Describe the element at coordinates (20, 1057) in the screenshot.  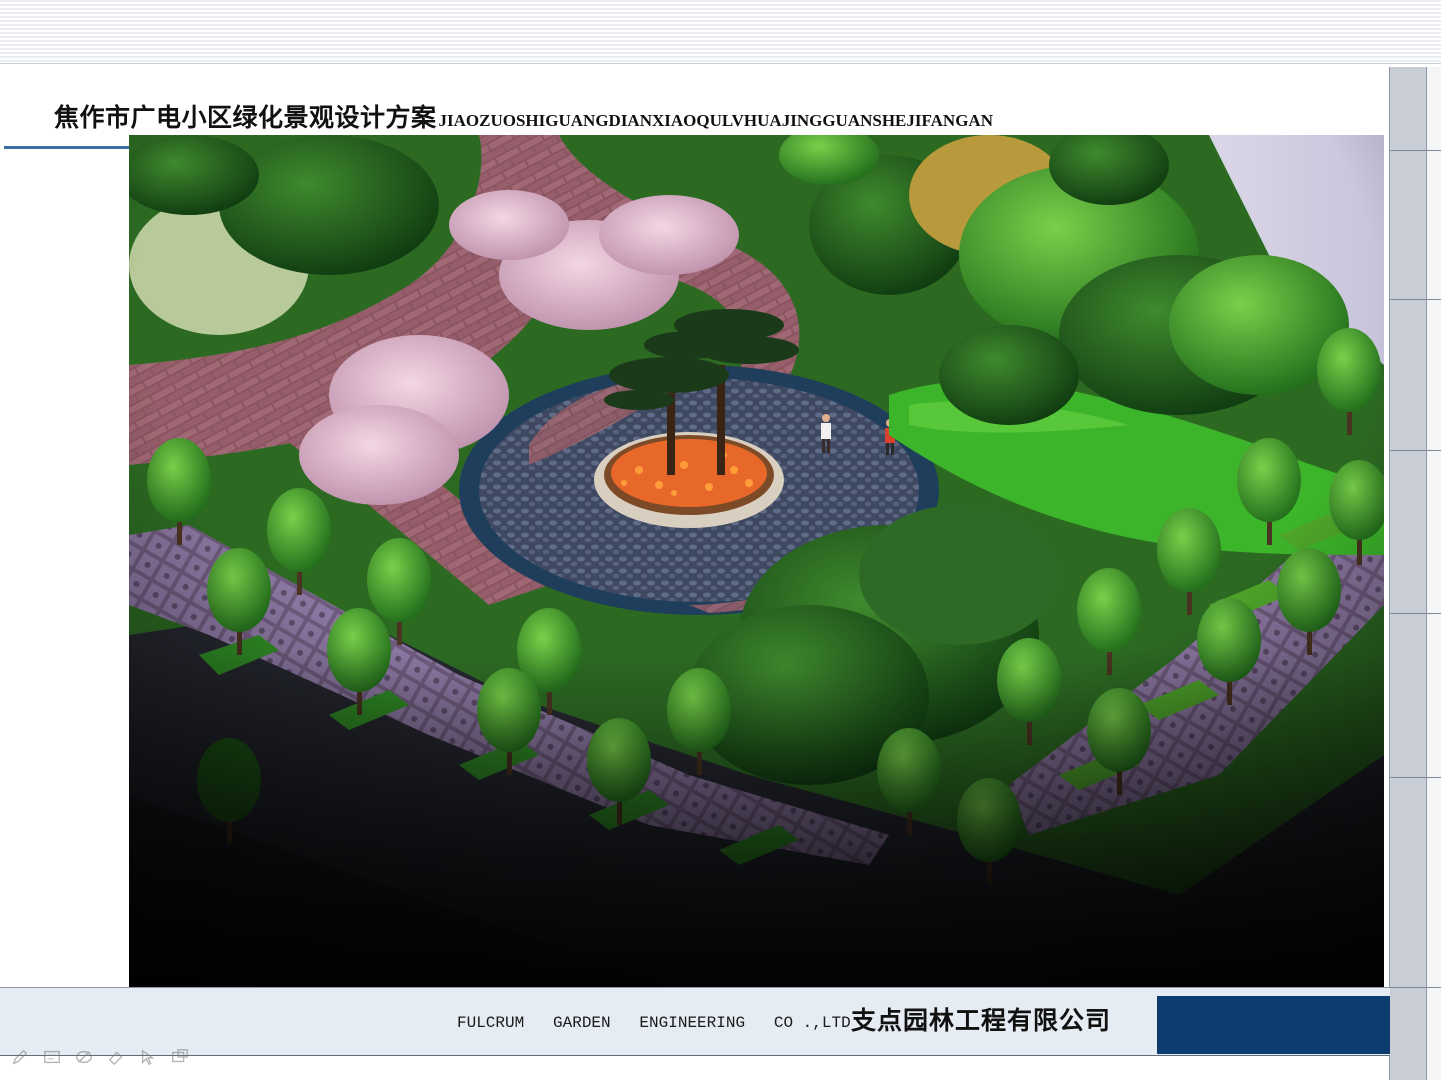
I see `pen-icon` at that location.